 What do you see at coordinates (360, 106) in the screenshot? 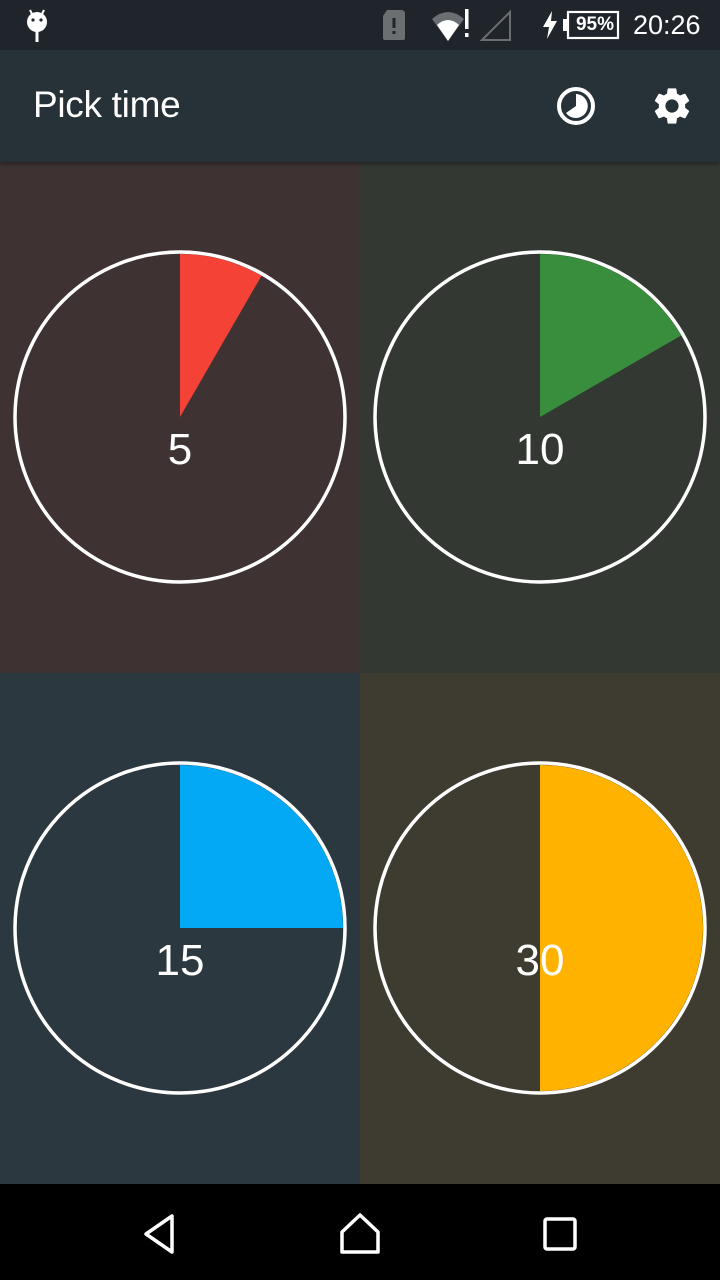
I see `app-bar: Pick time` at bounding box center [360, 106].